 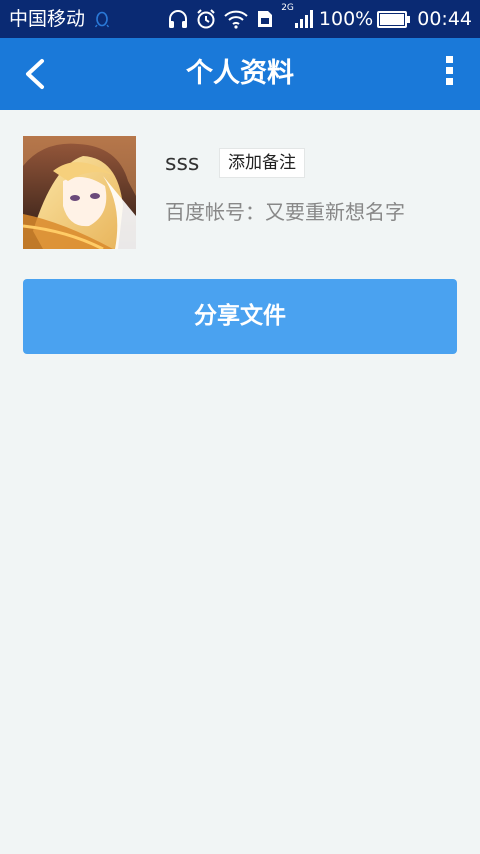 What do you see at coordinates (265, 19) in the screenshot?
I see `sim-icon` at bounding box center [265, 19].